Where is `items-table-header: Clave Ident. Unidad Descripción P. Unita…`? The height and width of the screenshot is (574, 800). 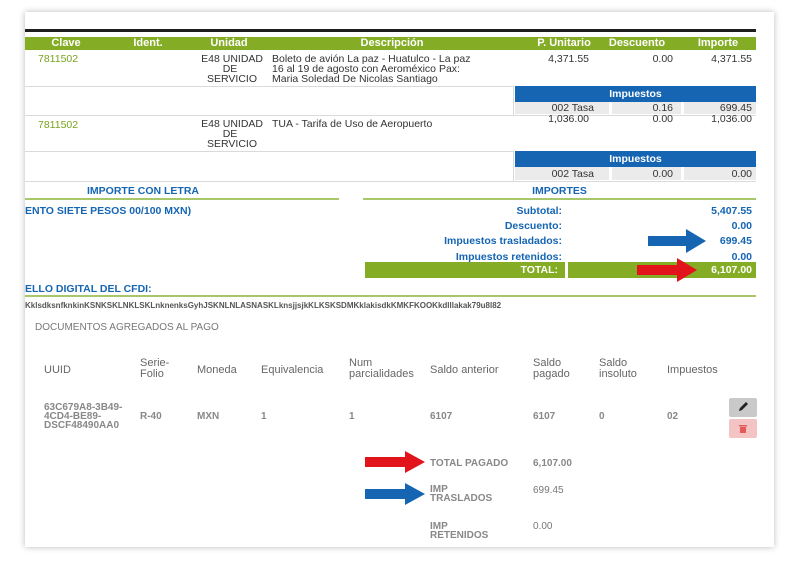 items-table-header: Clave Ident. Unidad Descripción P. Unita… is located at coordinates (390, 43).